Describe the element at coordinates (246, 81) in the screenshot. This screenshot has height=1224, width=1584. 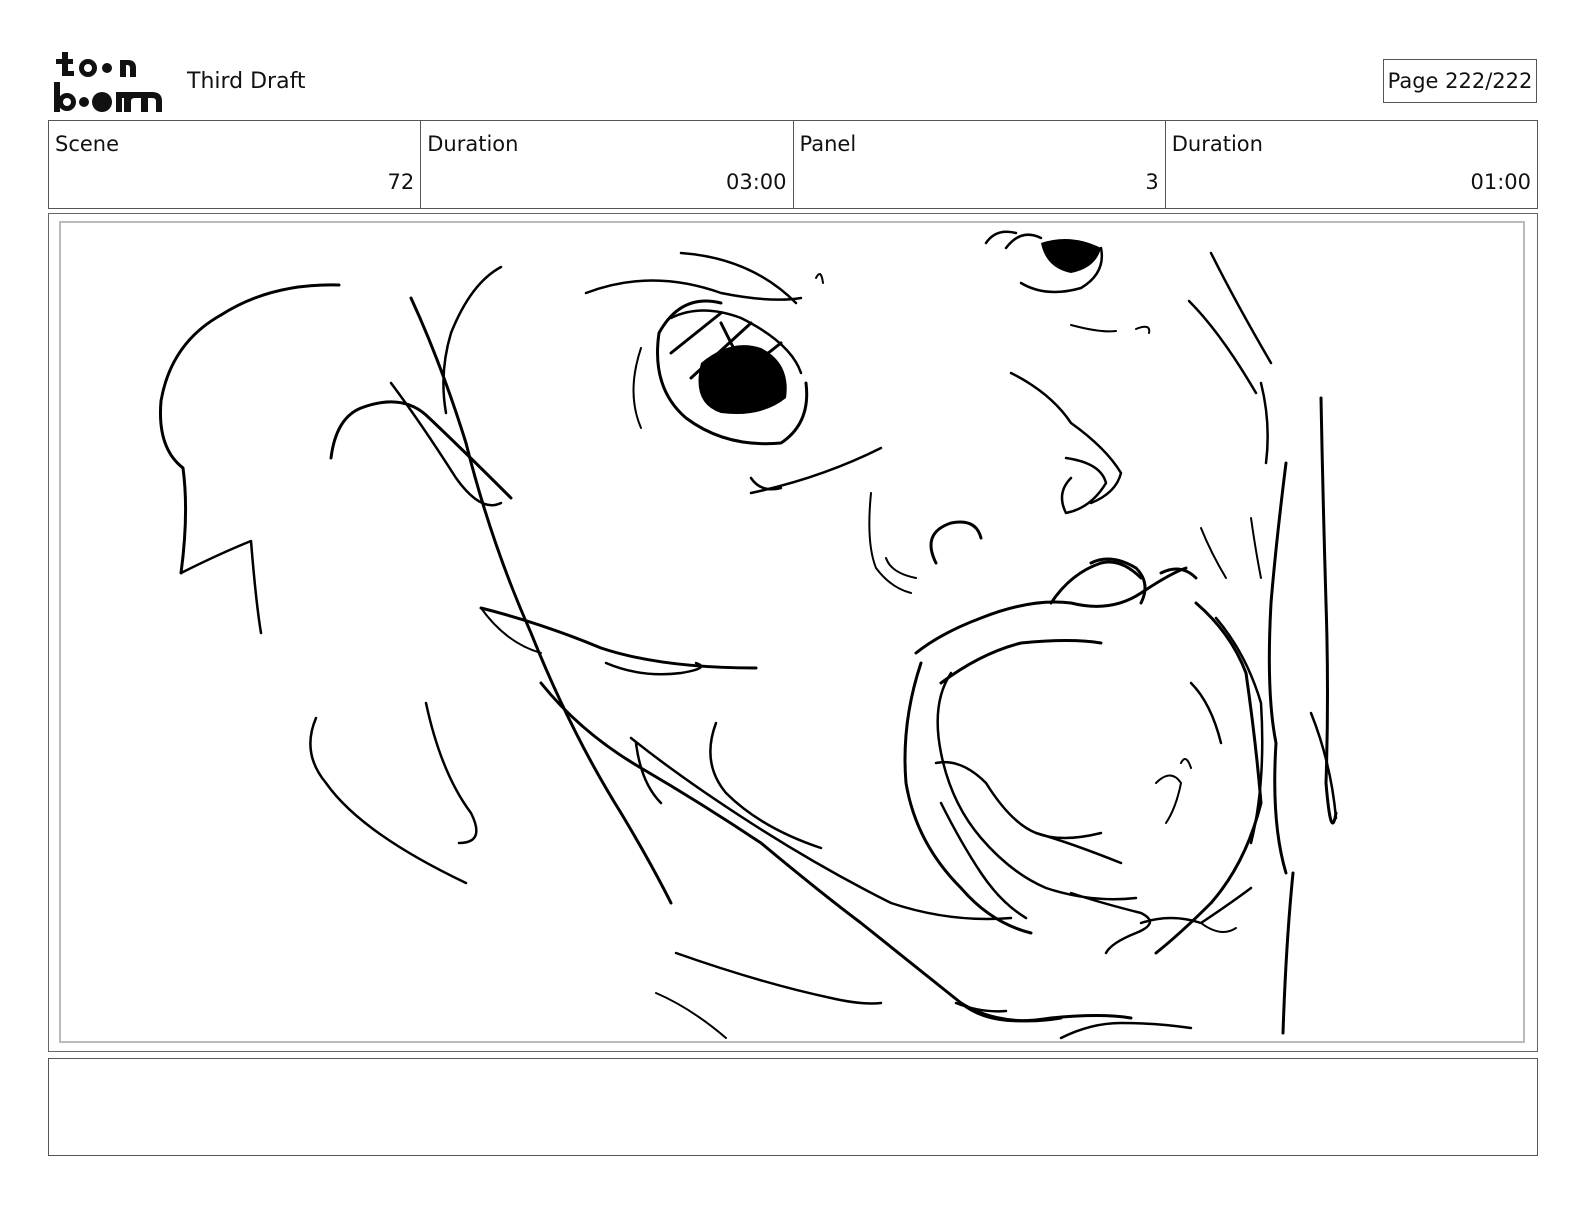
I see `draft-title: Third Draft` at that location.